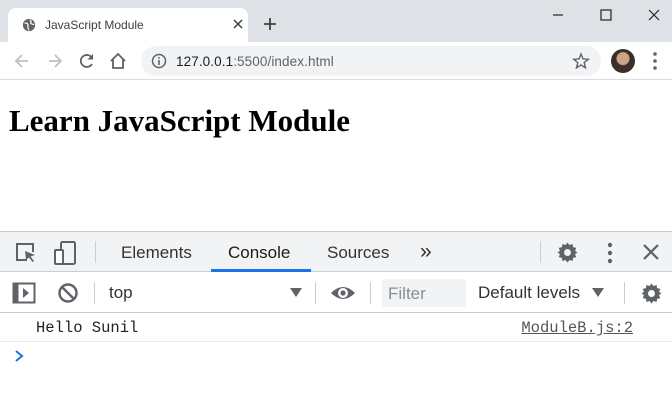  What do you see at coordinates (118, 61) in the screenshot?
I see `home-icon` at bounding box center [118, 61].